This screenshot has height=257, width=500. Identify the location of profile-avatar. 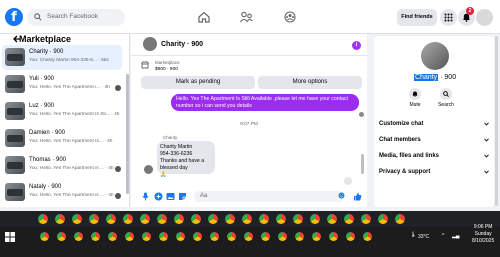
(435, 56).